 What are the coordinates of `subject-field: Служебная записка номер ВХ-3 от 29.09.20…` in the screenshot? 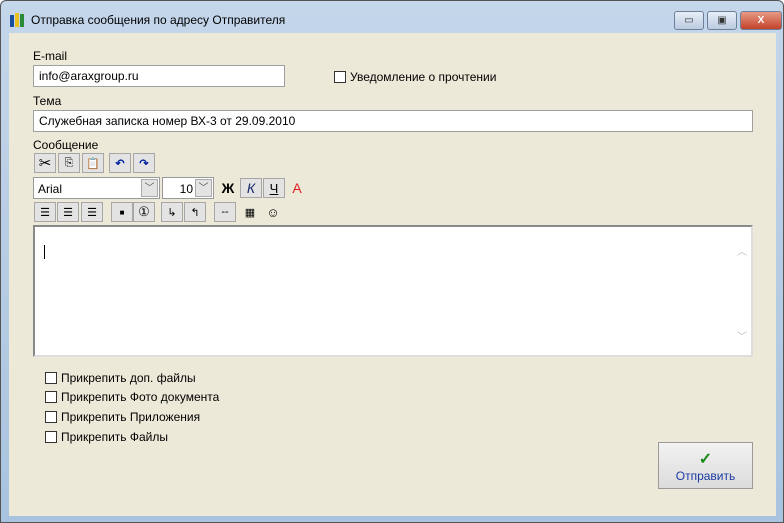 It's located at (393, 121).